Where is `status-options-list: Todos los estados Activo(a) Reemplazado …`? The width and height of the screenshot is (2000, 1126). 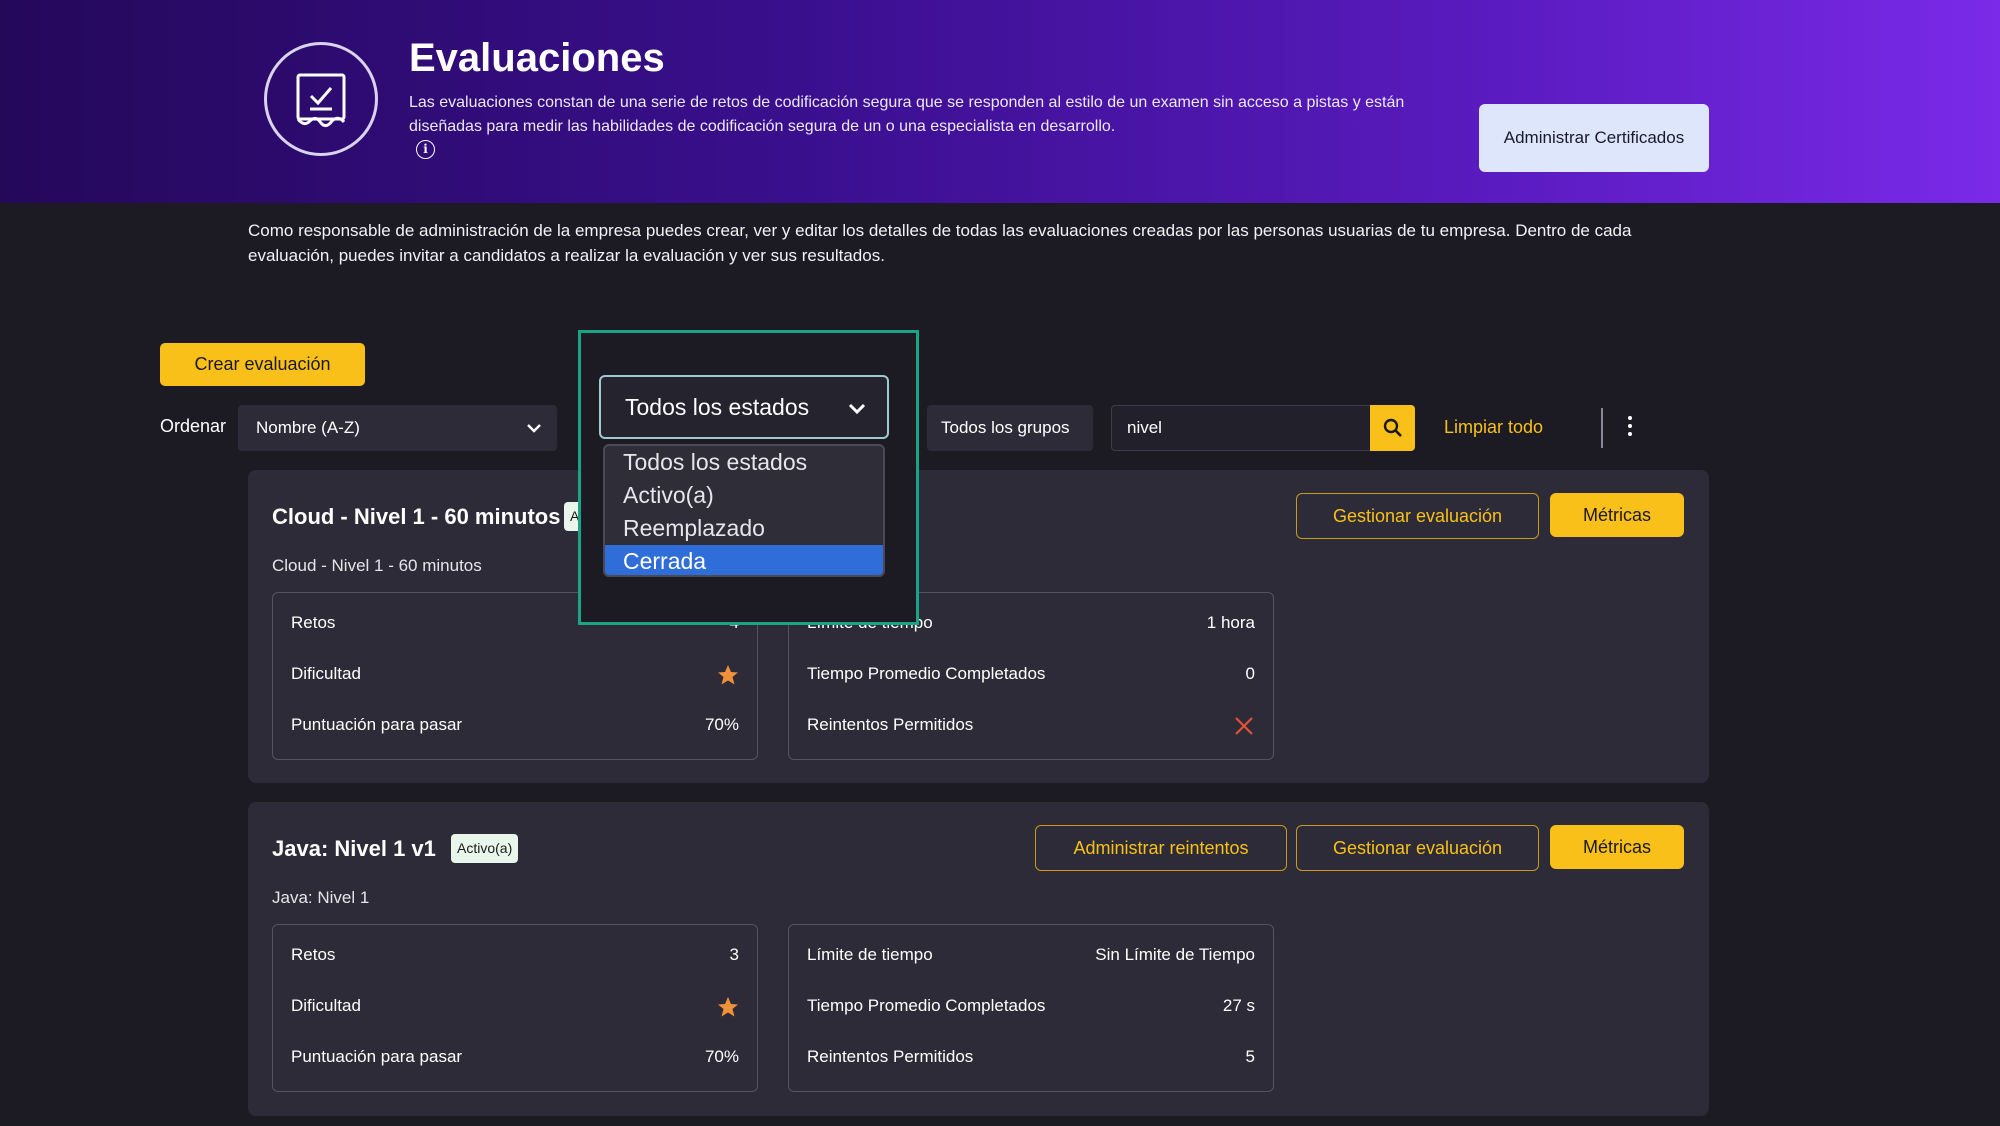 status-options-list: Todos los estados Activo(a) Reemplazado … is located at coordinates (744, 510).